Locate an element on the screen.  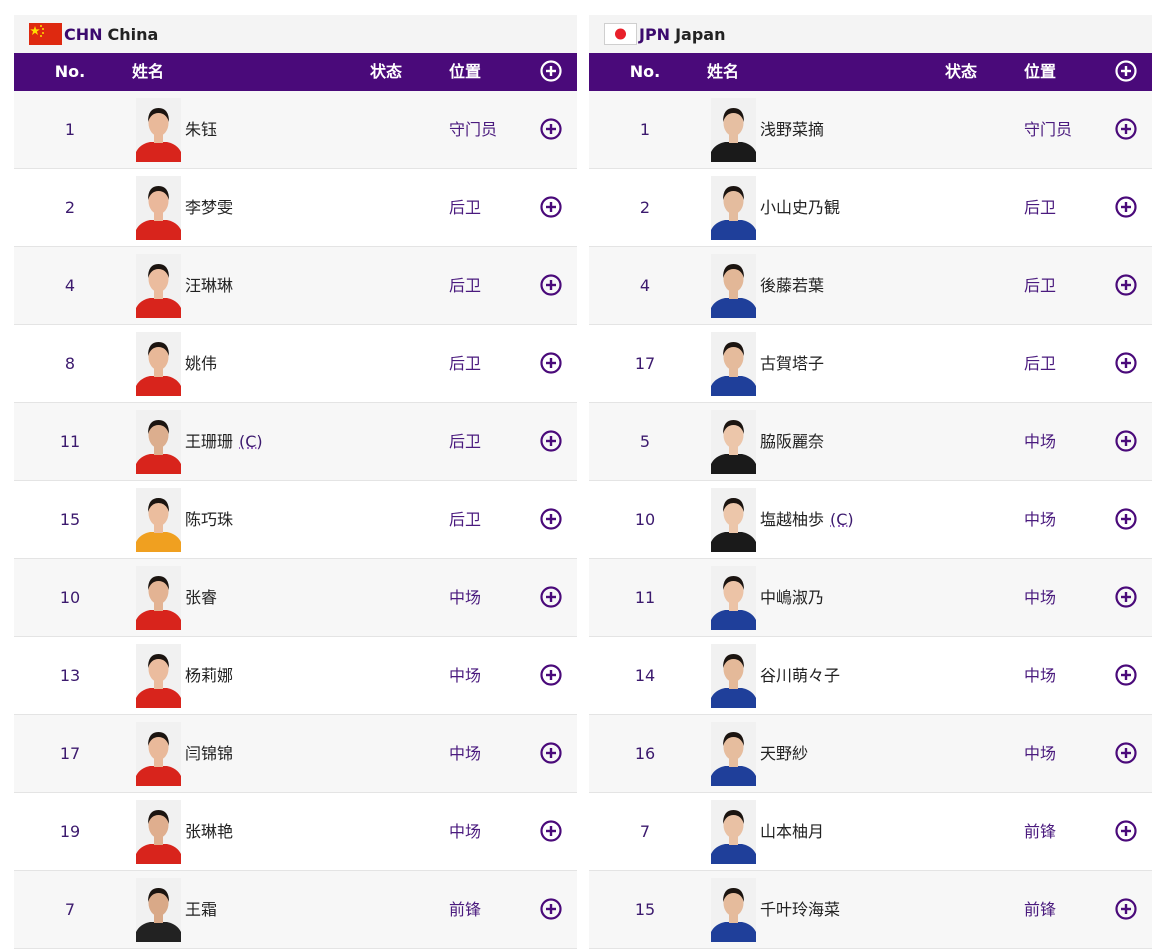
player-name: 脇阪麗奈 is located at coordinates (792, 442).